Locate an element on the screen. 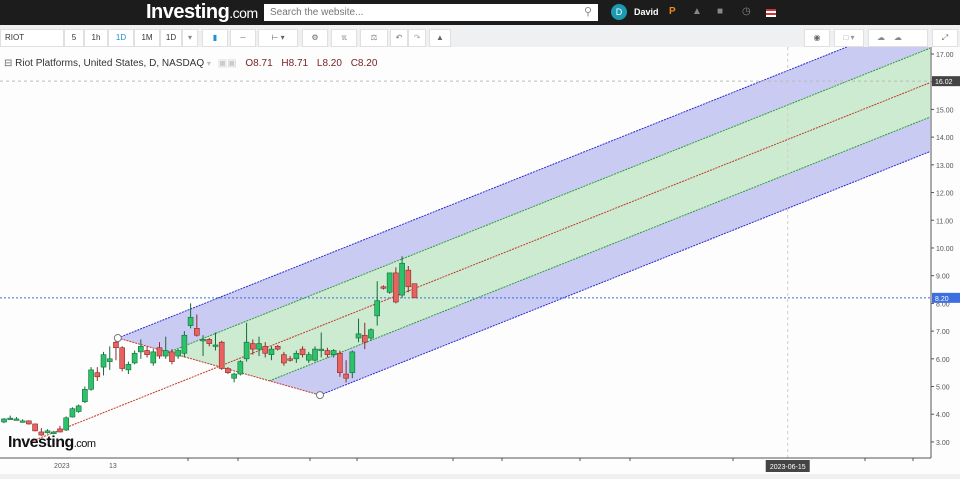 The image size is (960, 479). price-tick-label: 14.00 is located at coordinates (945, 138).